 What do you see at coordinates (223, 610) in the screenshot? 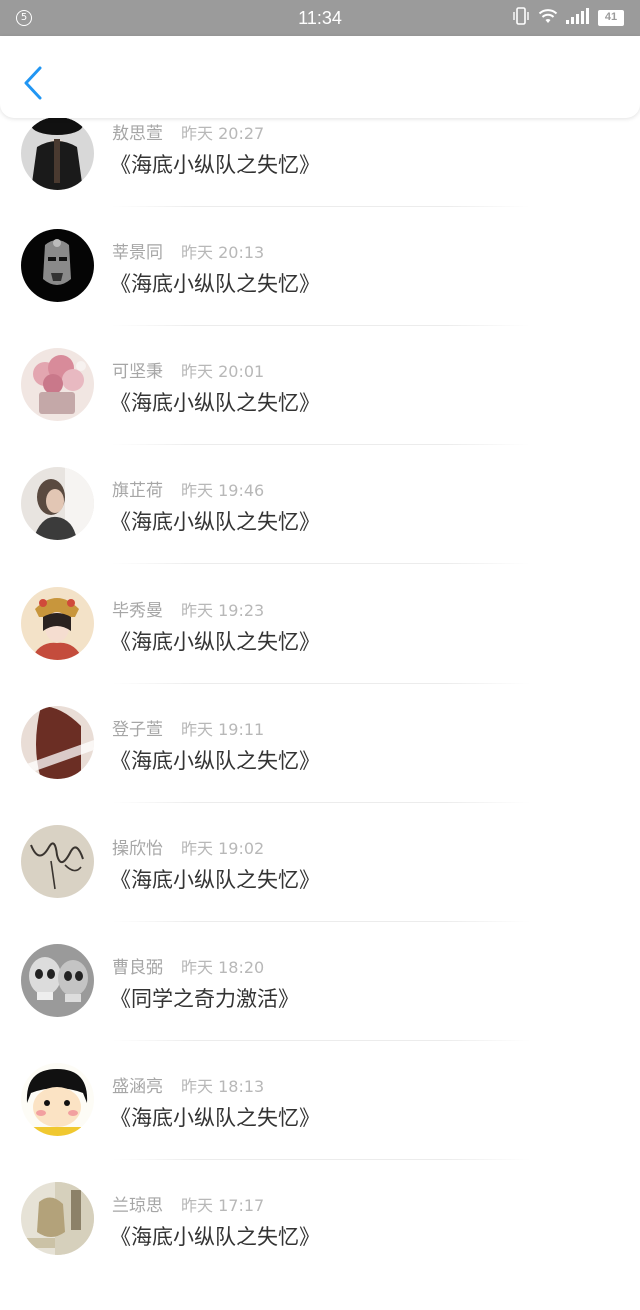
I see `item-time: 昨天 19:23` at bounding box center [223, 610].